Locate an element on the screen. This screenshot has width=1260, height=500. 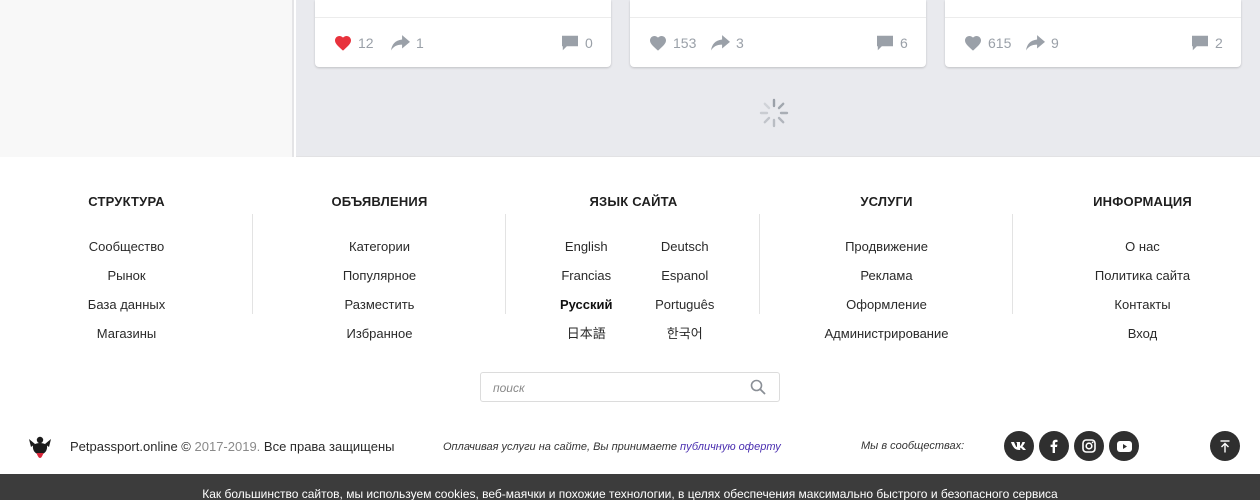
footer-col-title: ЯЗЫК САЙТА is located at coordinates (633, 201).